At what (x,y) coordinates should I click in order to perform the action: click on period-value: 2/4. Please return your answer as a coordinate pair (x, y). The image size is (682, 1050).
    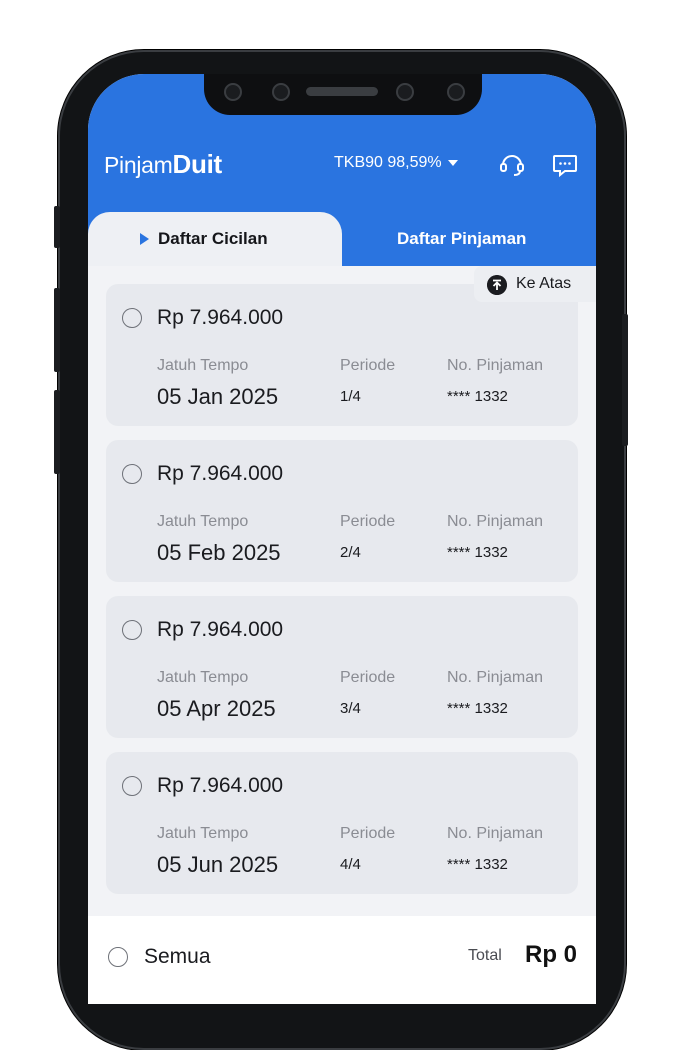
    Looking at the image, I should click on (350, 552).